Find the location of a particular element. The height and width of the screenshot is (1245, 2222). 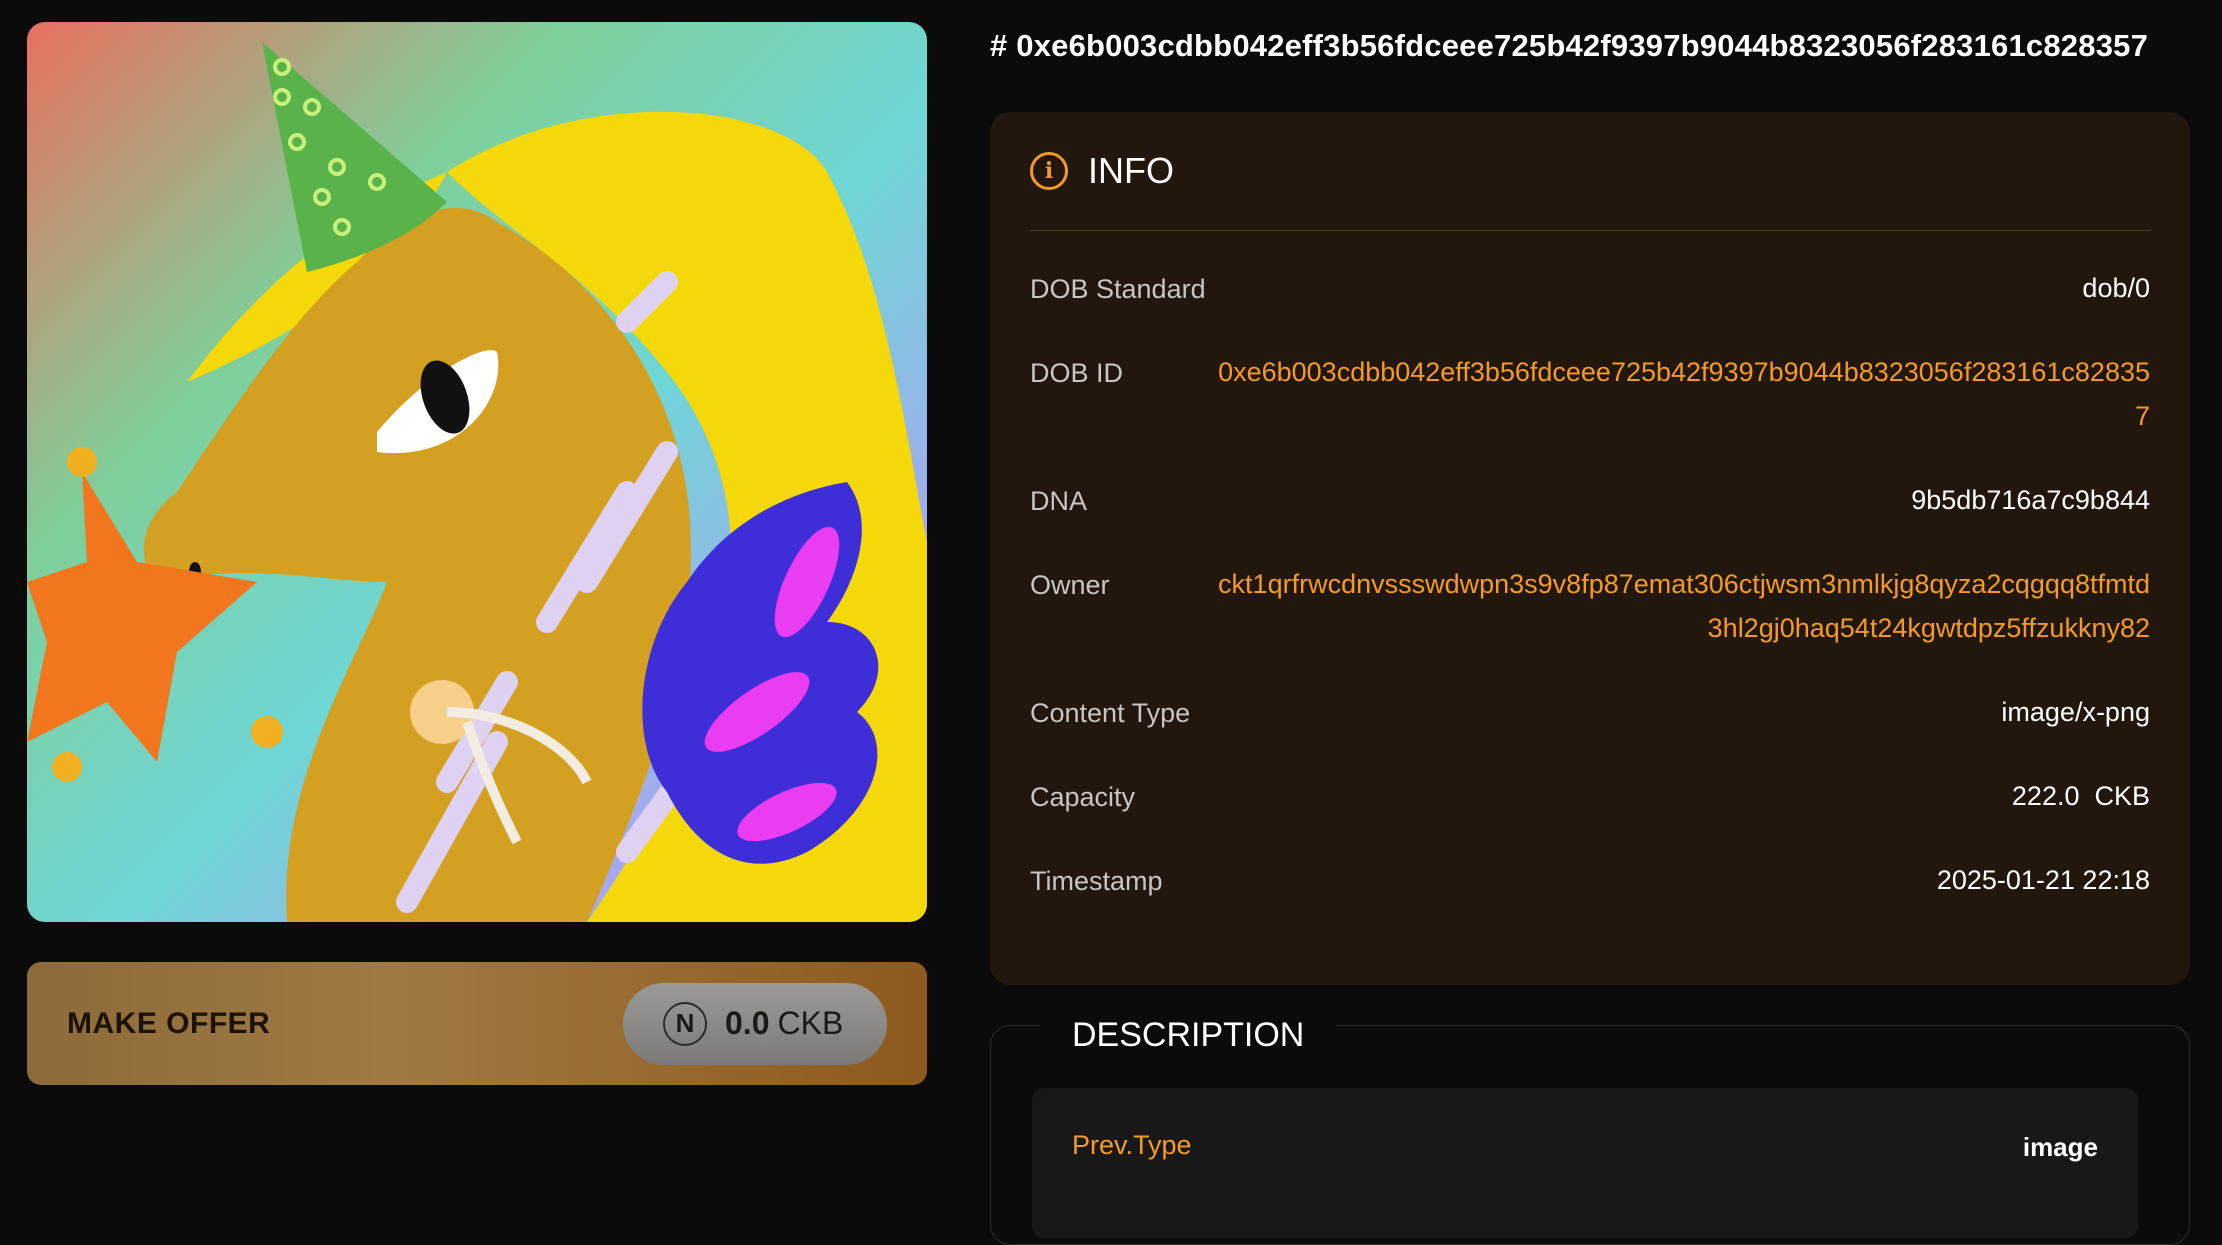

make-offer-label: MAKE OFFER is located at coordinates (169, 1023).